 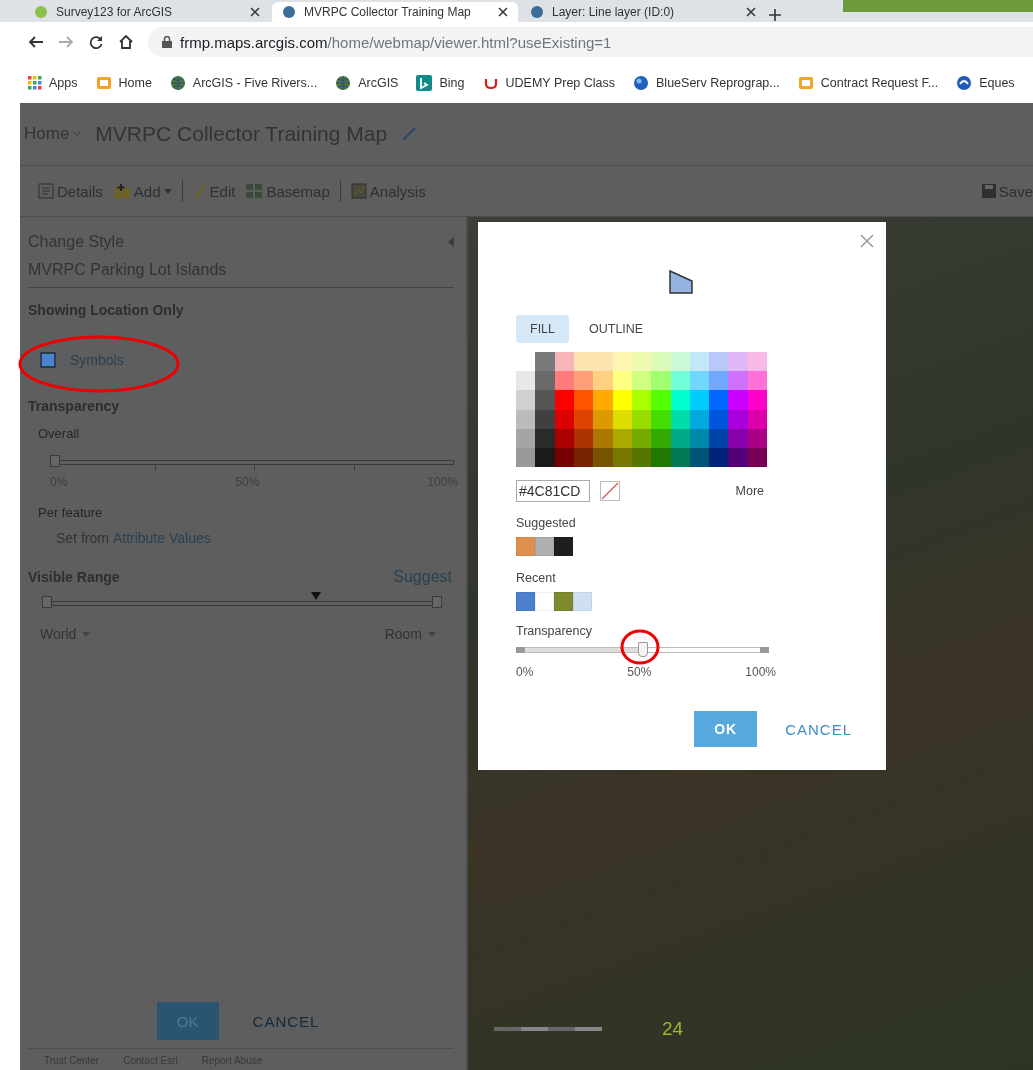 What do you see at coordinates (682, 282) in the screenshot?
I see `polygon-preview-icon` at bounding box center [682, 282].